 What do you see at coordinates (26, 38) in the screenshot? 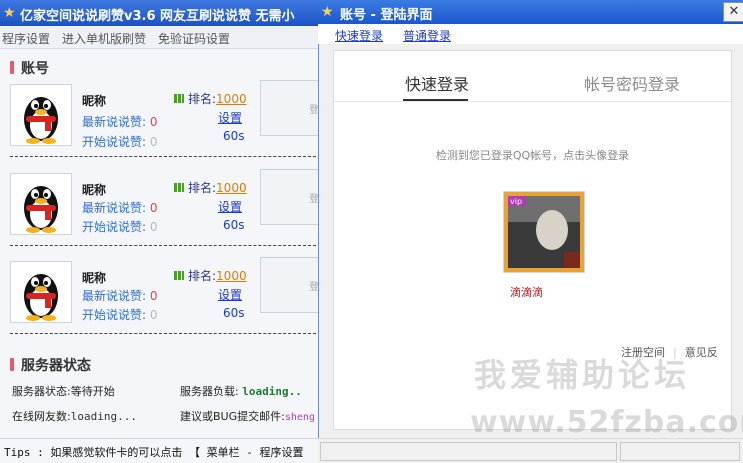
I see `menu-program-settings: 程序设置` at bounding box center [26, 38].